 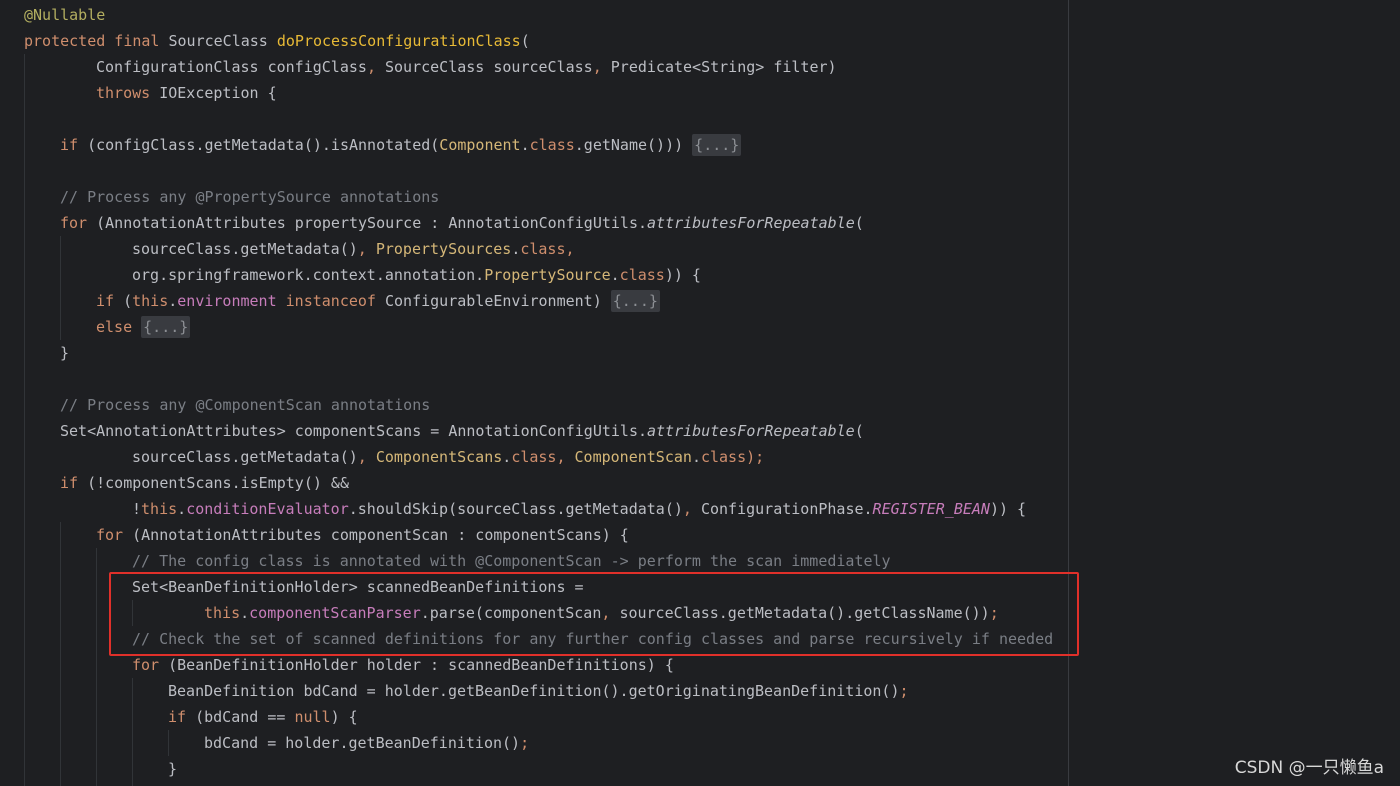 What do you see at coordinates (1309, 768) in the screenshot?
I see `csdn-watermark: CSDN @一只懒鱼a` at bounding box center [1309, 768].